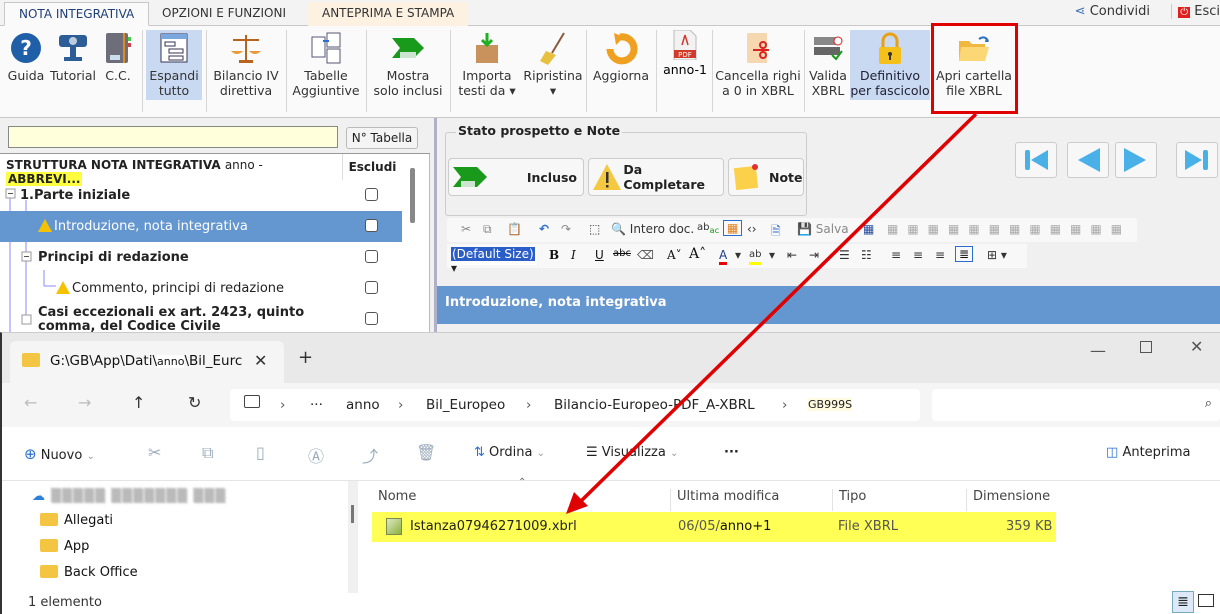 The height and width of the screenshot is (614, 1220). What do you see at coordinates (621, 65) in the screenshot?
I see `aggiorna-button: Aggiorna` at bounding box center [621, 65].